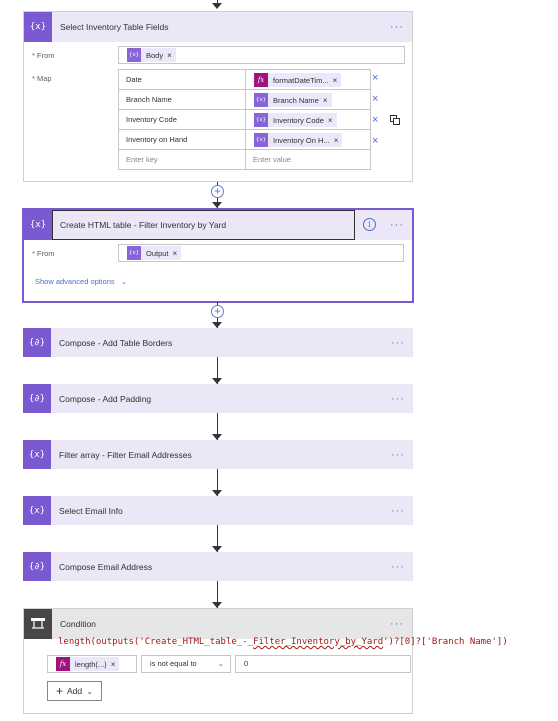 The image size is (558, 721). Describe the element at coordinates (114, 27) in the screenshot. I see `card-title: Select Inventory Table Fields` at that location.